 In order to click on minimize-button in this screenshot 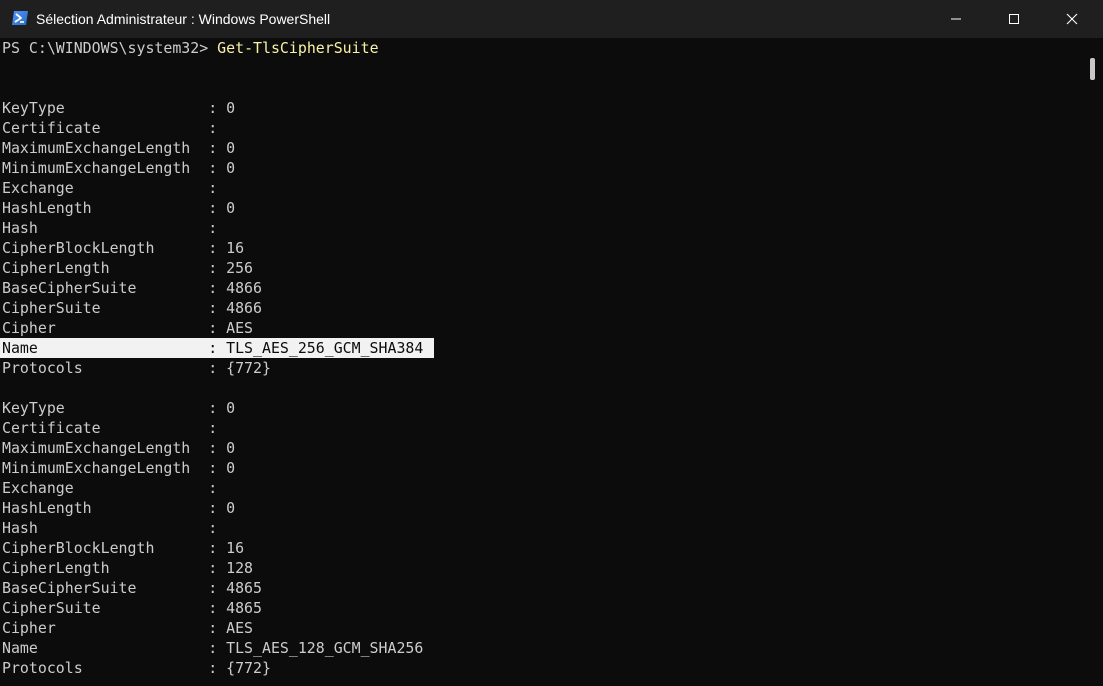, I will do `click(956, 19)`.